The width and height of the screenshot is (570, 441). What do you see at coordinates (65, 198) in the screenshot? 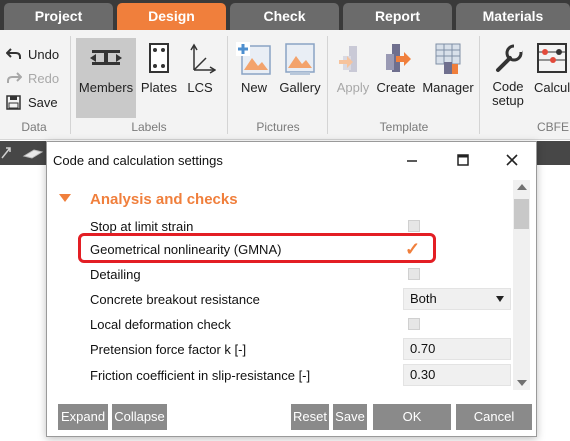
I see `collapse-arrow-icon` at bounding box center [65, 198].